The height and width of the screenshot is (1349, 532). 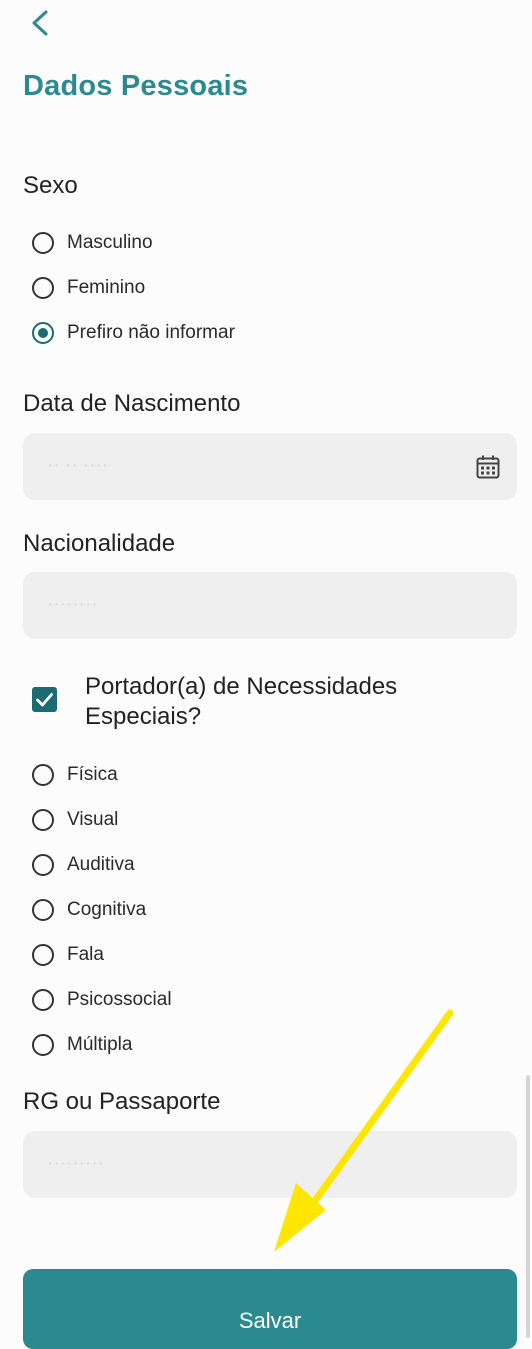 What do you see at coordinates (295, 702) in the screenshot?
I see `special-needs-label: Portador(a) de Necessidades Especiais?` at bounding box center [295, 702].